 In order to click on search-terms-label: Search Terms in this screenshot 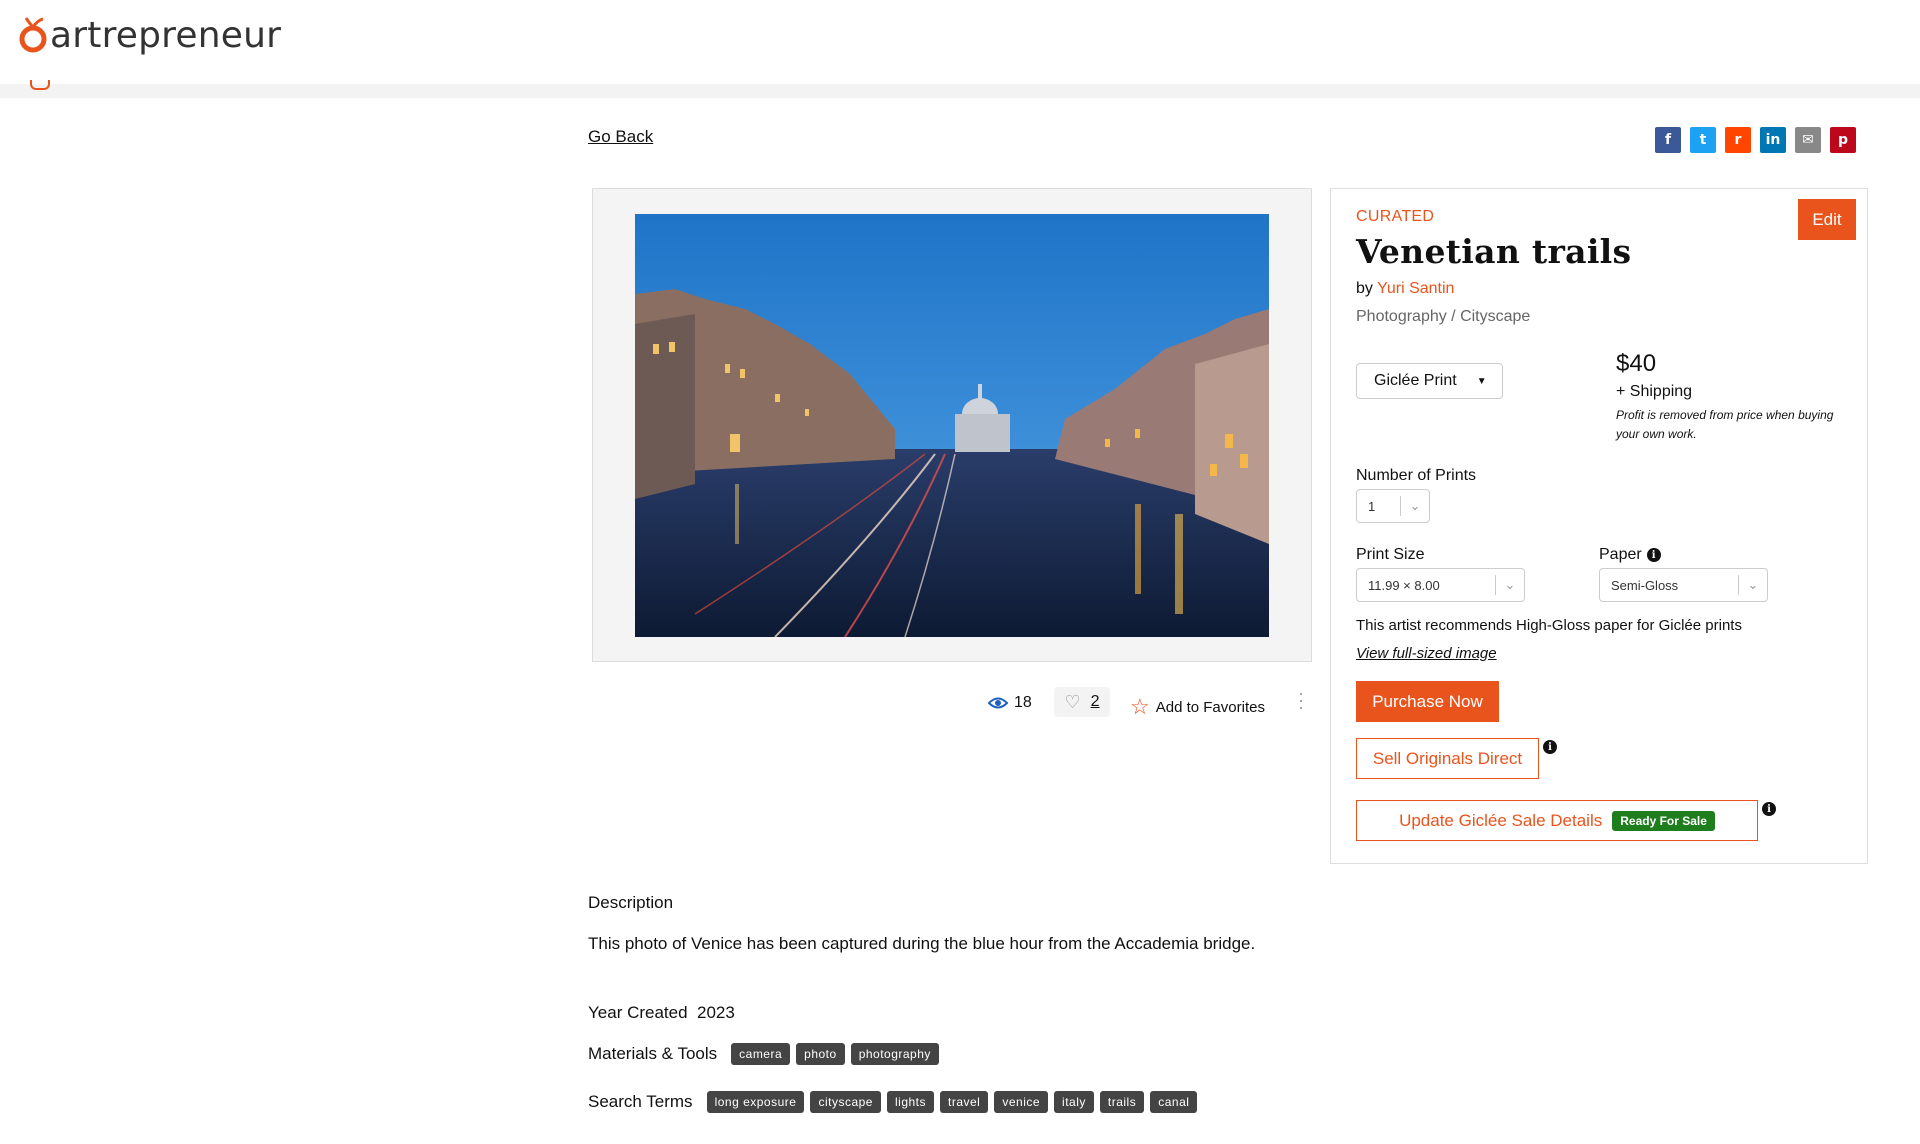, I will do `click(640, 1101)`.